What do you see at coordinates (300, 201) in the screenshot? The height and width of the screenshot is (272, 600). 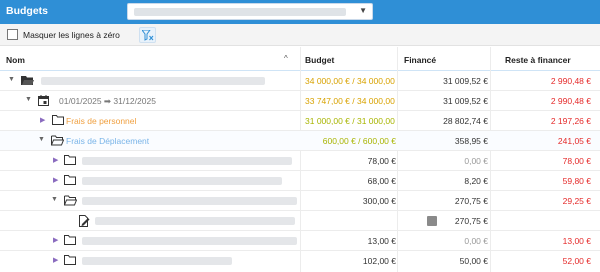 I see `table-row: ▼ 300,00 € 270,75 € 29,25 €` at bounding box center [300, 201].